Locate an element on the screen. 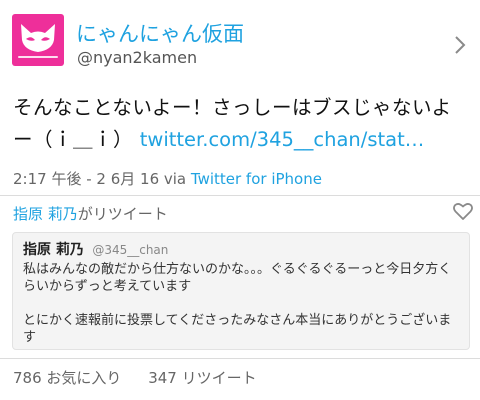 The image size is (480, 400). chevron-right-icon is located at coordinates (460, 45).